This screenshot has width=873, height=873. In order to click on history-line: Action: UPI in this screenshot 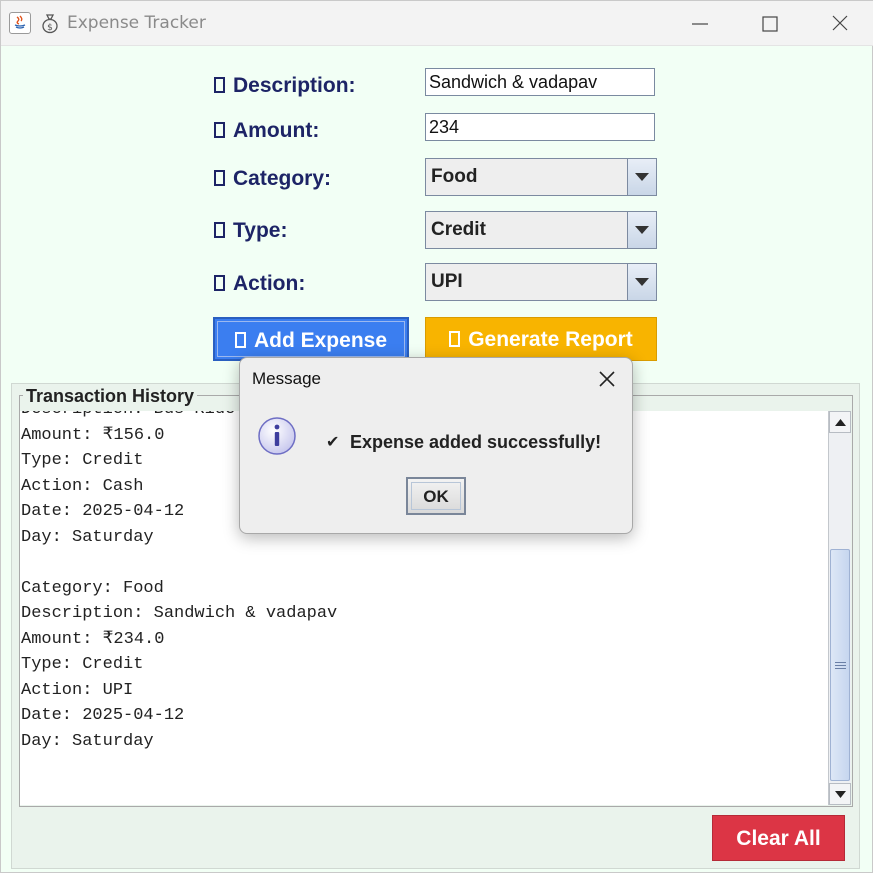, I will do `click(77, 690)`.